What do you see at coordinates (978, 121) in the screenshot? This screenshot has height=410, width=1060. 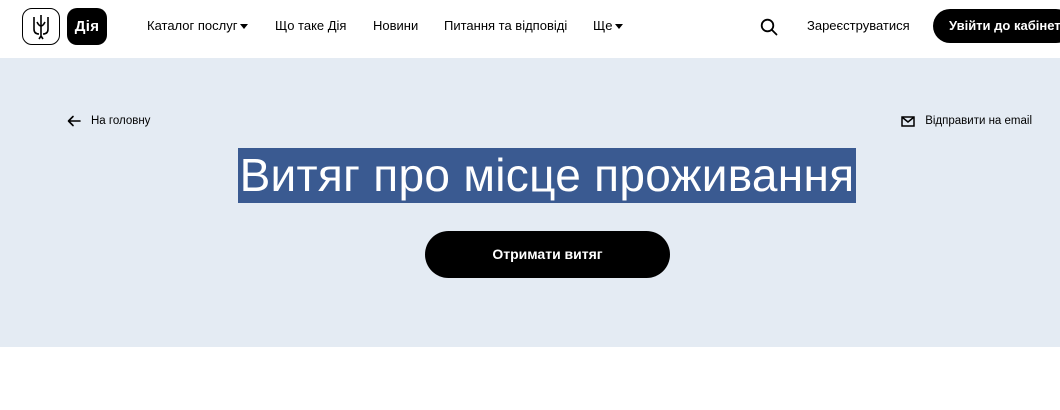 I see `email-link-label: Відправити на email` at bounding box center [978, 121].